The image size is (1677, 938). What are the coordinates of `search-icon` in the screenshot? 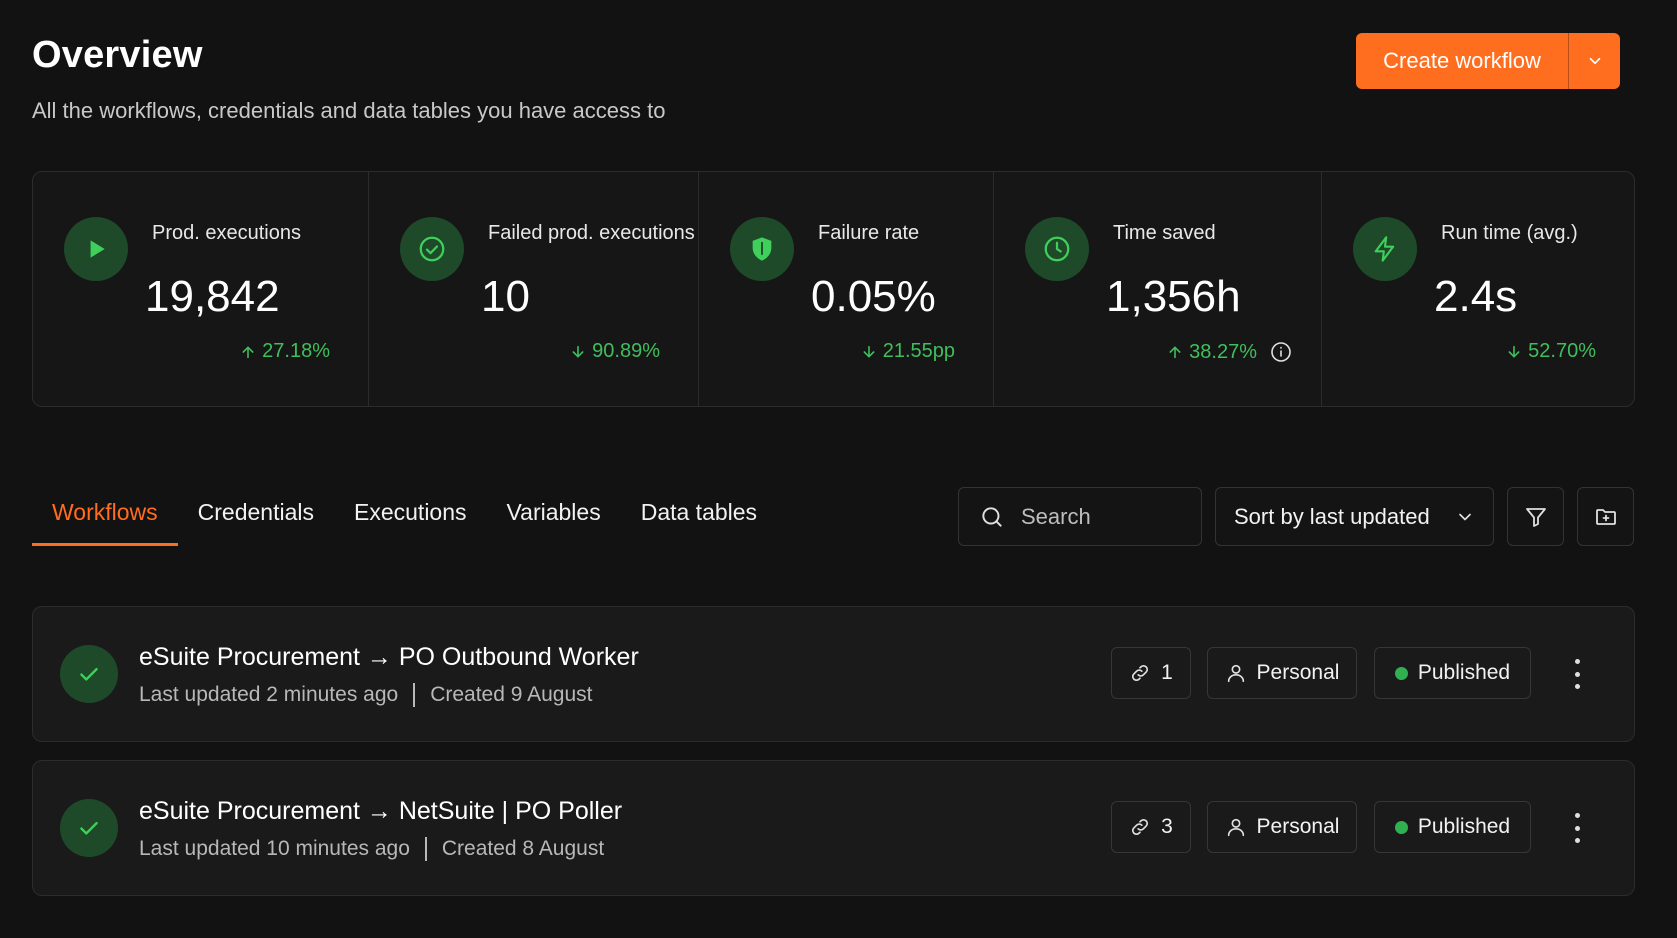 It's located at (992, 516).